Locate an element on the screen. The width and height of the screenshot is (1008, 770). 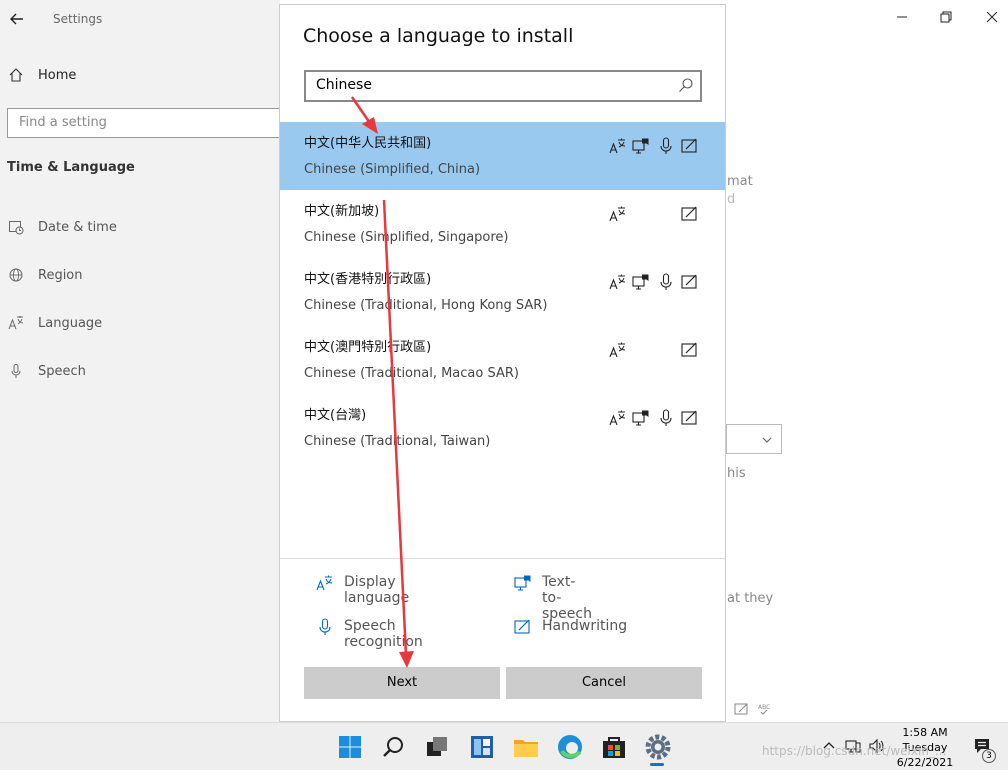
sidebar-item-home: Home is located at coordinates (140, 76).